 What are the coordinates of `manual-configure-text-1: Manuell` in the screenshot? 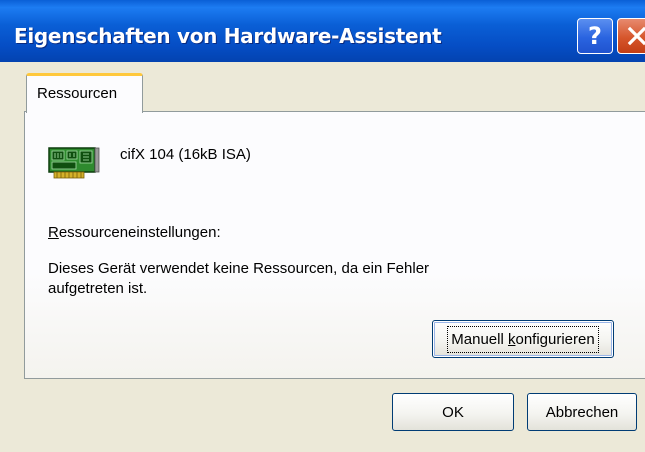 It's located at (479, 339).